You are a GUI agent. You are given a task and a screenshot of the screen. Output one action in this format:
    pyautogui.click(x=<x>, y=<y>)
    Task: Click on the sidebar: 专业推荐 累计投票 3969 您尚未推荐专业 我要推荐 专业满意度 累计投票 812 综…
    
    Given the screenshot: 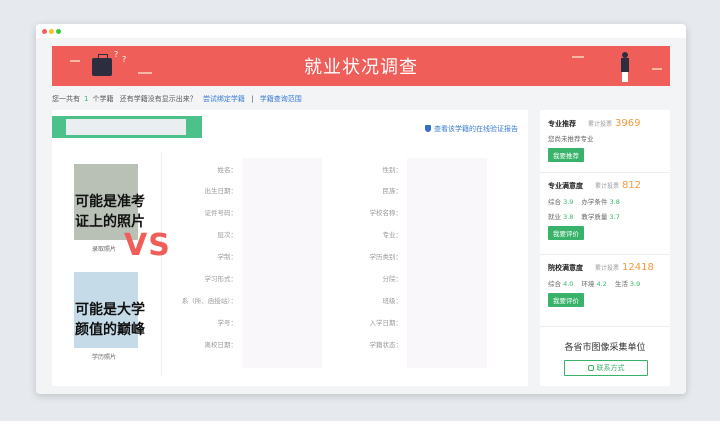 What is the action you would take?
    pyautogui.click(x=605, y=248)
    